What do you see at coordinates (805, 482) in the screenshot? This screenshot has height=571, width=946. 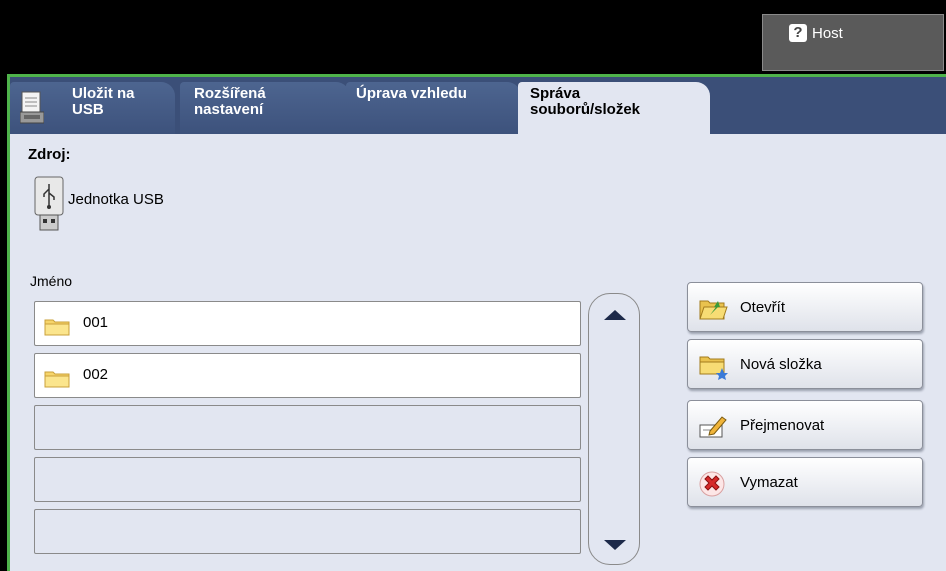 I see `delete-button: Vymazat` at bounding box center [805, 482].